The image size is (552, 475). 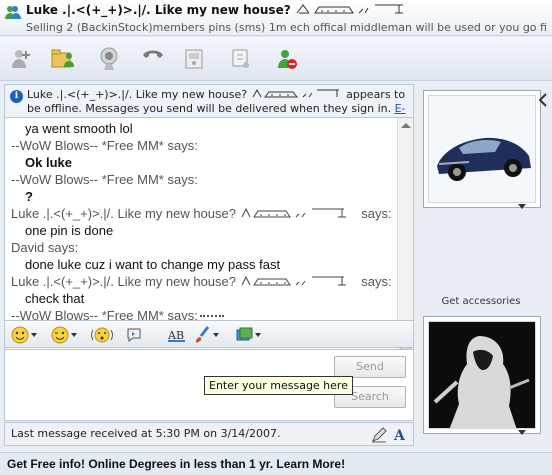 I want to click on resize-grip, so click(x=212, y=316).